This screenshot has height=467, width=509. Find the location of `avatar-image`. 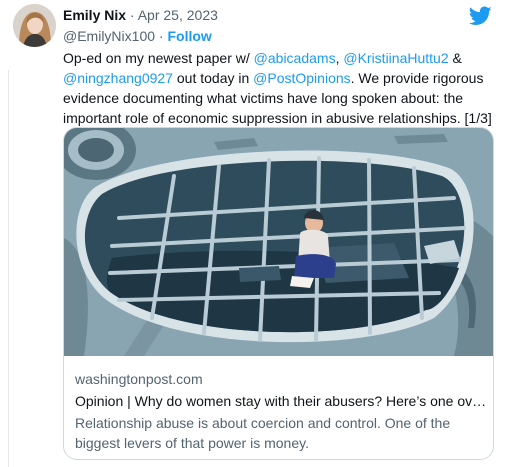

avatar-image is located at coordinates (34, 25).